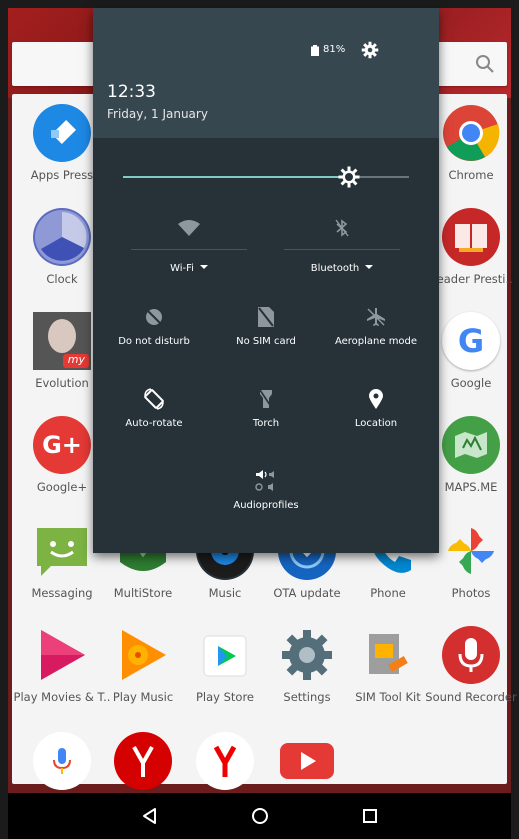 Image resolution: width=519 pixels, height=839 pixels. I want to click on home-icon, so click(259, 816).